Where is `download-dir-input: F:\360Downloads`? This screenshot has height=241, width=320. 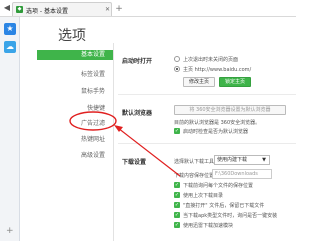
download-dir-input: F:\360Downloads is located at coordinates (242, 174).